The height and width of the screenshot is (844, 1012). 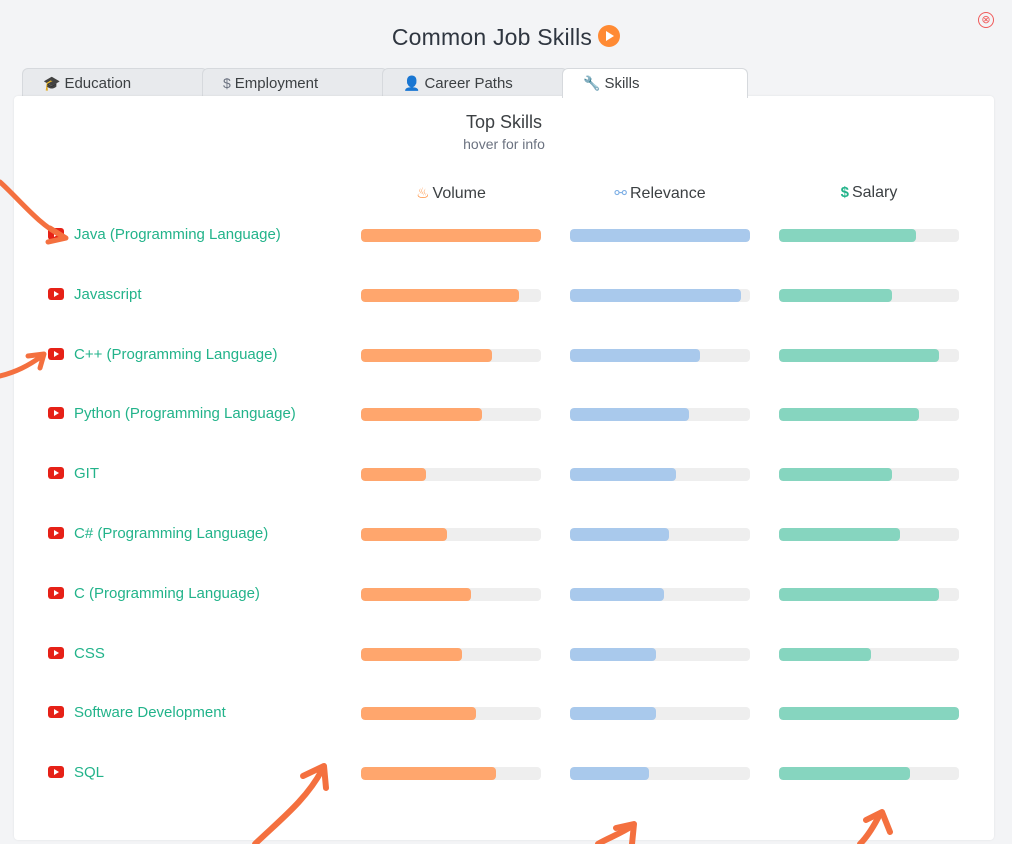 I want to click on panel-subtitle: hover for info, so click(x=504, y=144).